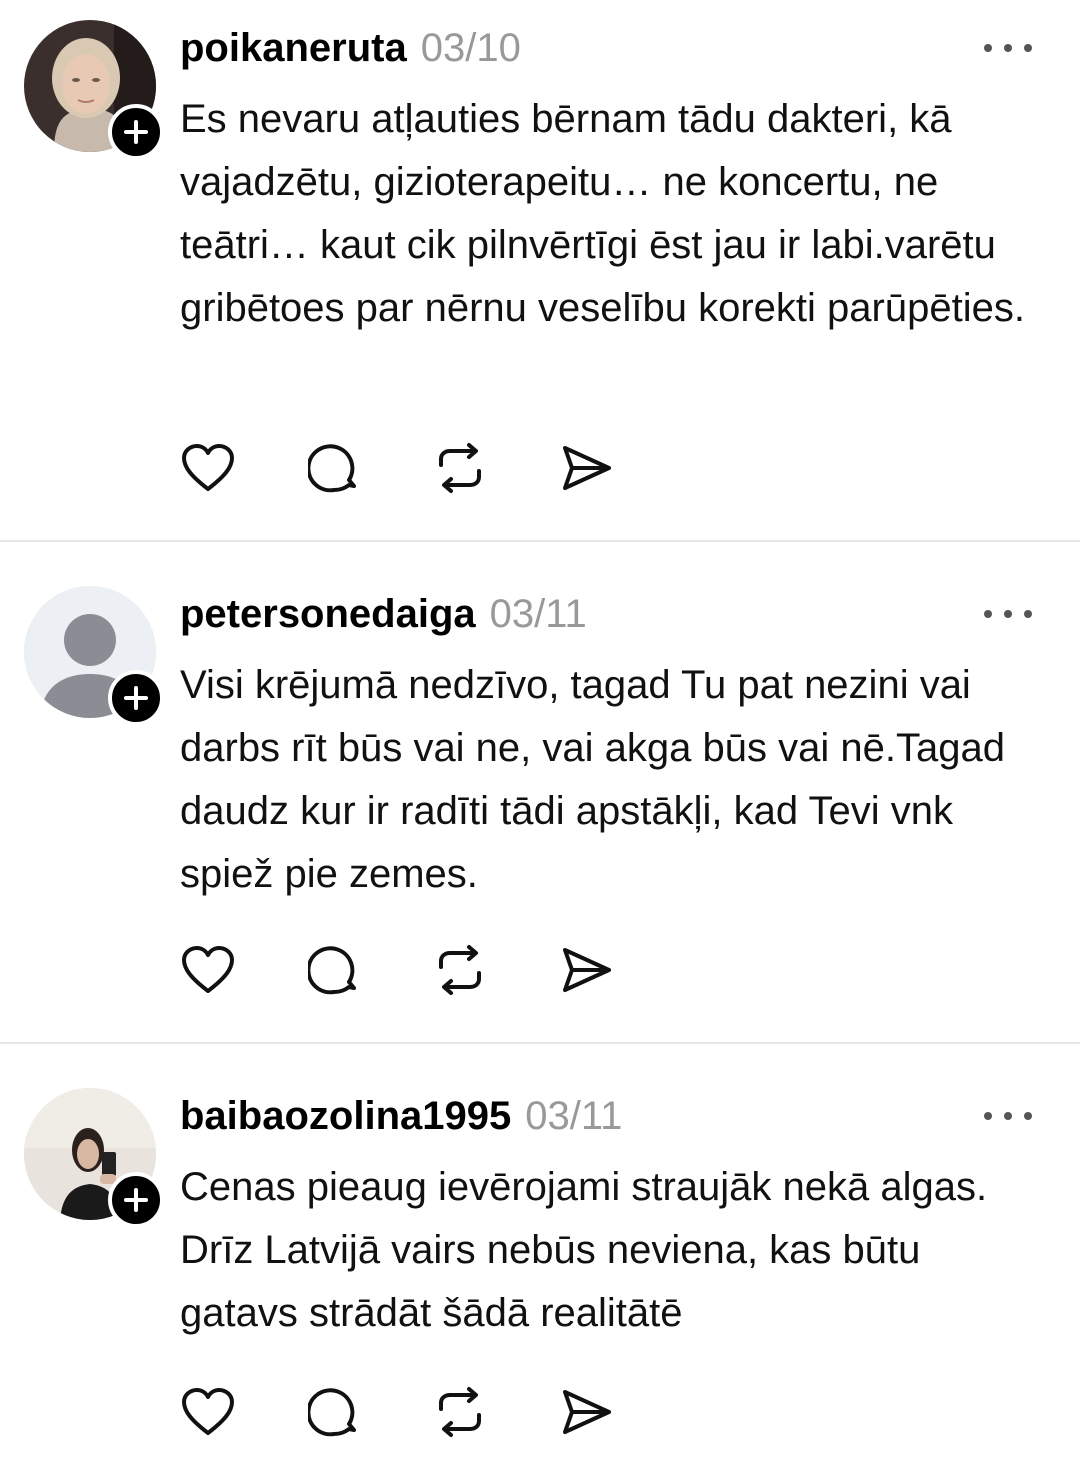 This screenshot has height=1470, width=1080. I want to click on post-header: petersonedaiga 03/11, so click(383, 614).